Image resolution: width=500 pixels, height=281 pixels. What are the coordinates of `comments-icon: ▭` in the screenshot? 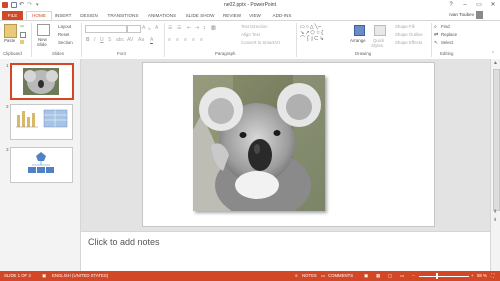 It's located at (323, 276).